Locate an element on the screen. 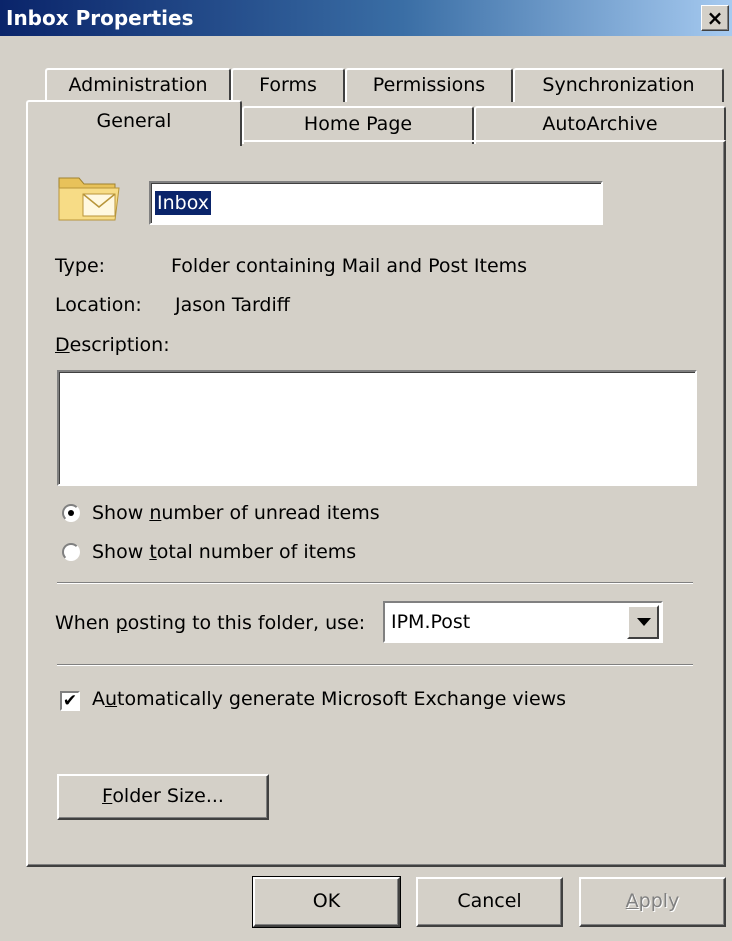  tab-home-page: Home Page is located at coordinates (358, 125).